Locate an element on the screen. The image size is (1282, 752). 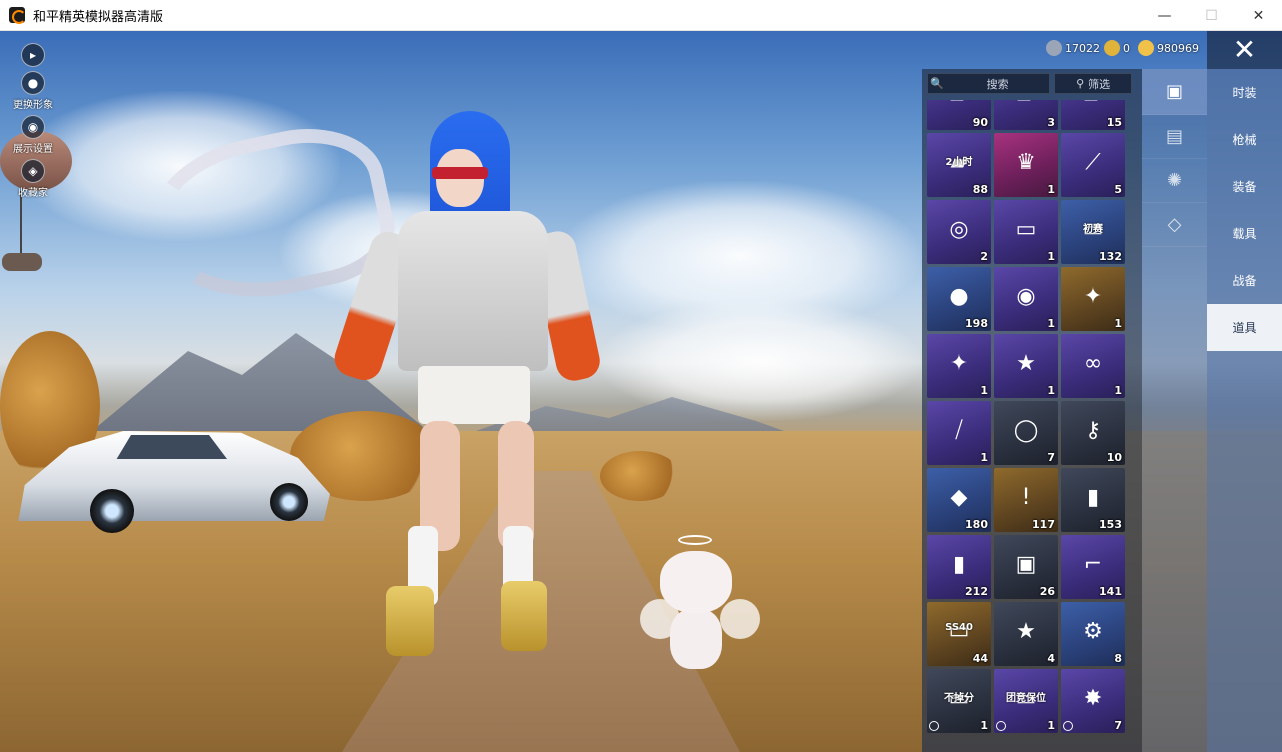
main-tab: 枪械 is located at coordinates (1244, 139).